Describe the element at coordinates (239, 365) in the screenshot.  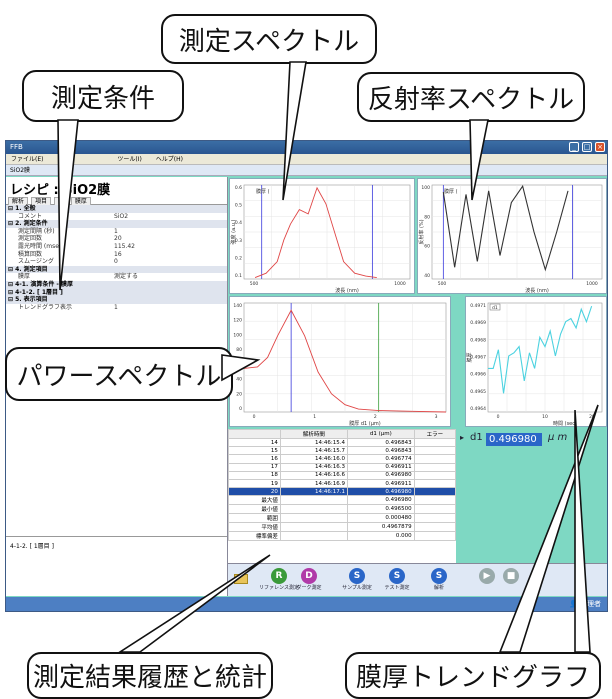
I see `y-tick-label: 60` at that location.